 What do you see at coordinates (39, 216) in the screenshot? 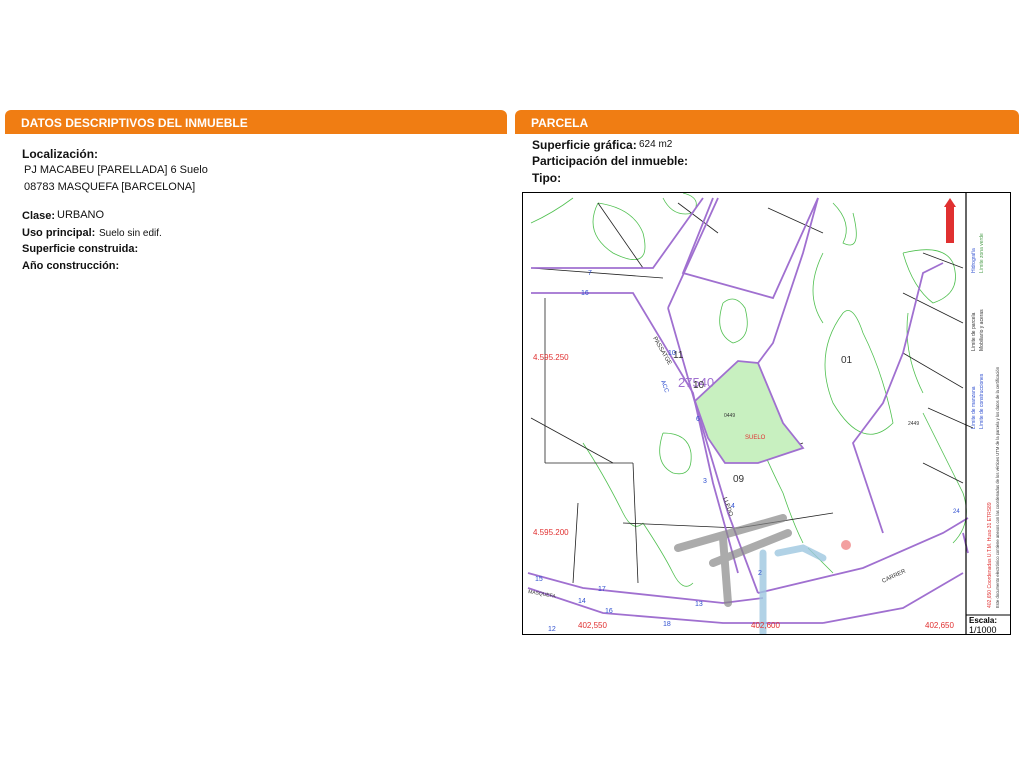
I see `clase-label: Clase:` at bounding box center [39, 216].